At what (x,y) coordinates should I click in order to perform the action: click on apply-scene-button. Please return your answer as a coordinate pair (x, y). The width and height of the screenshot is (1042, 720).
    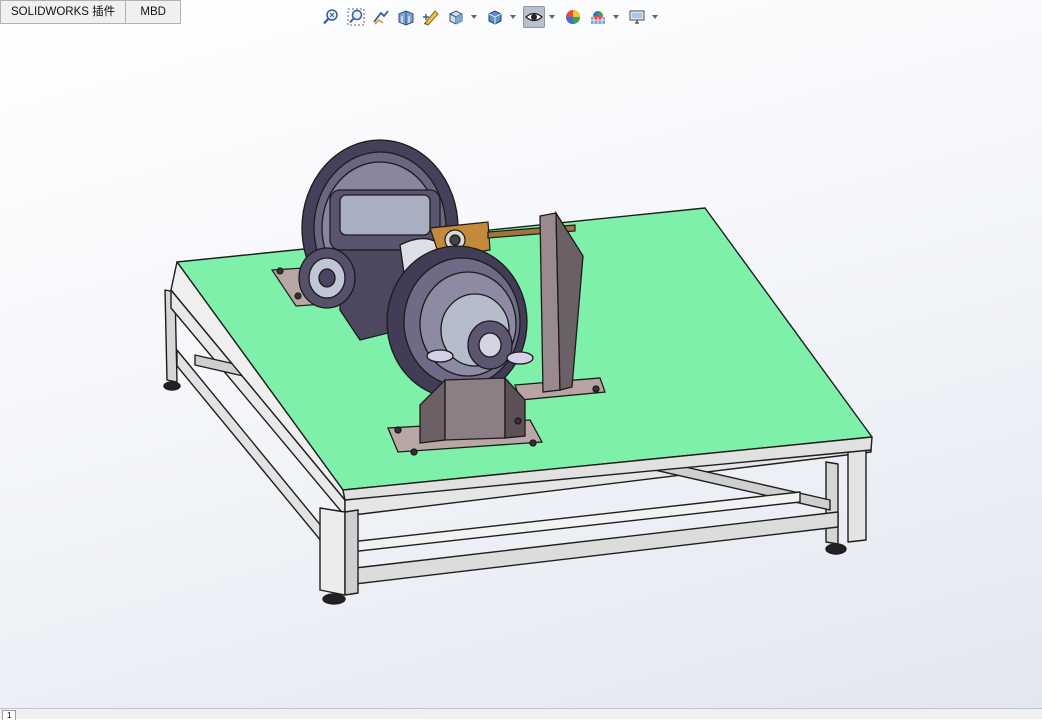
    Looking at the image, I should click on (598, 17).